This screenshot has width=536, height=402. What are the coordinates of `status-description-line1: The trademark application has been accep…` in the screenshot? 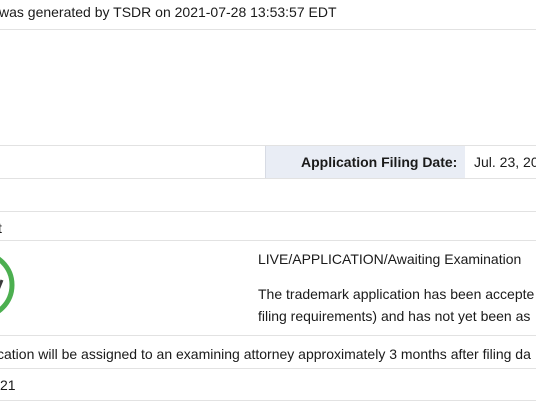 It's located at (396, 294).